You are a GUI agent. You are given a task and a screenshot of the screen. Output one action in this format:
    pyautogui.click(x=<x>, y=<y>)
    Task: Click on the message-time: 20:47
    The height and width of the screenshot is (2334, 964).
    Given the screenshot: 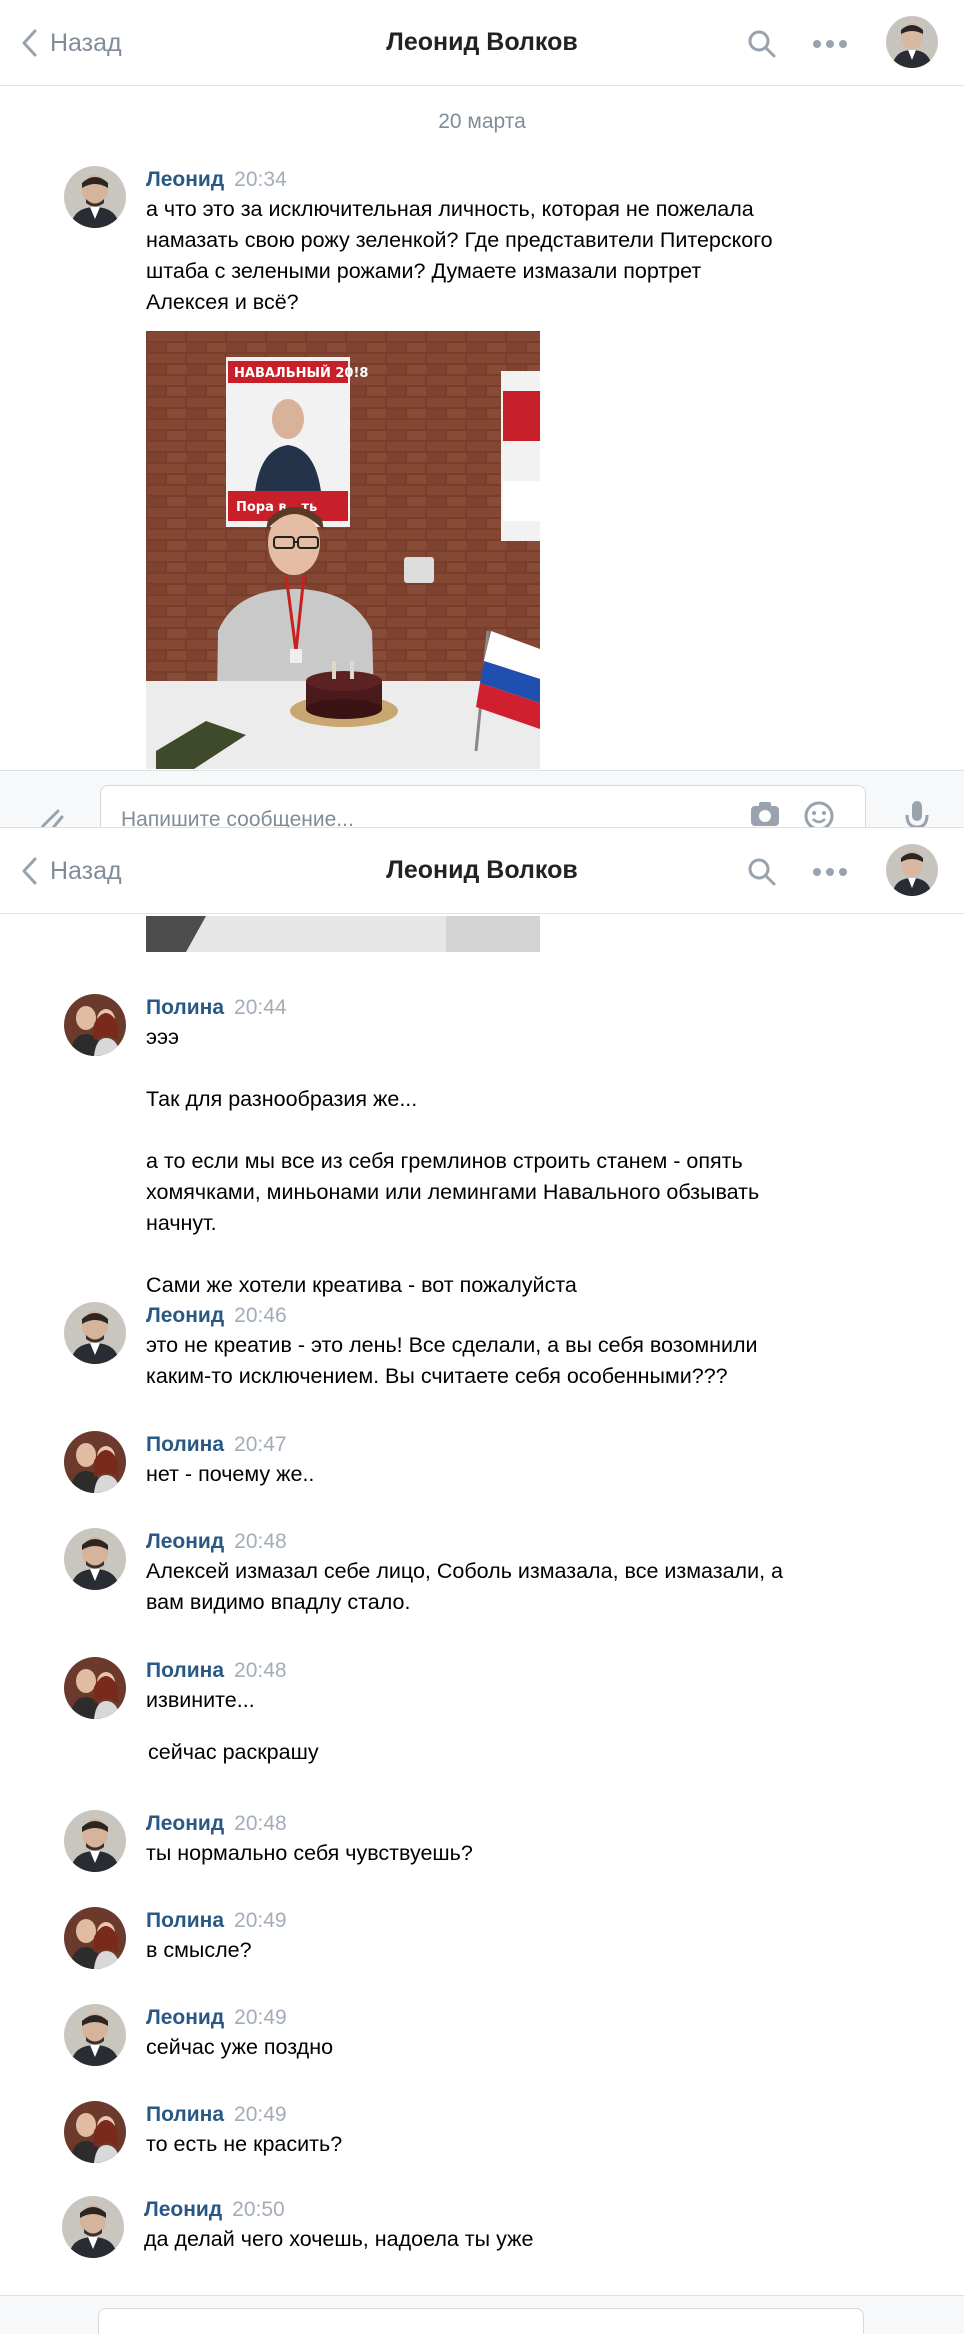 What is the action you would take?
    pyautogui.click(x=260, y=1444)
    